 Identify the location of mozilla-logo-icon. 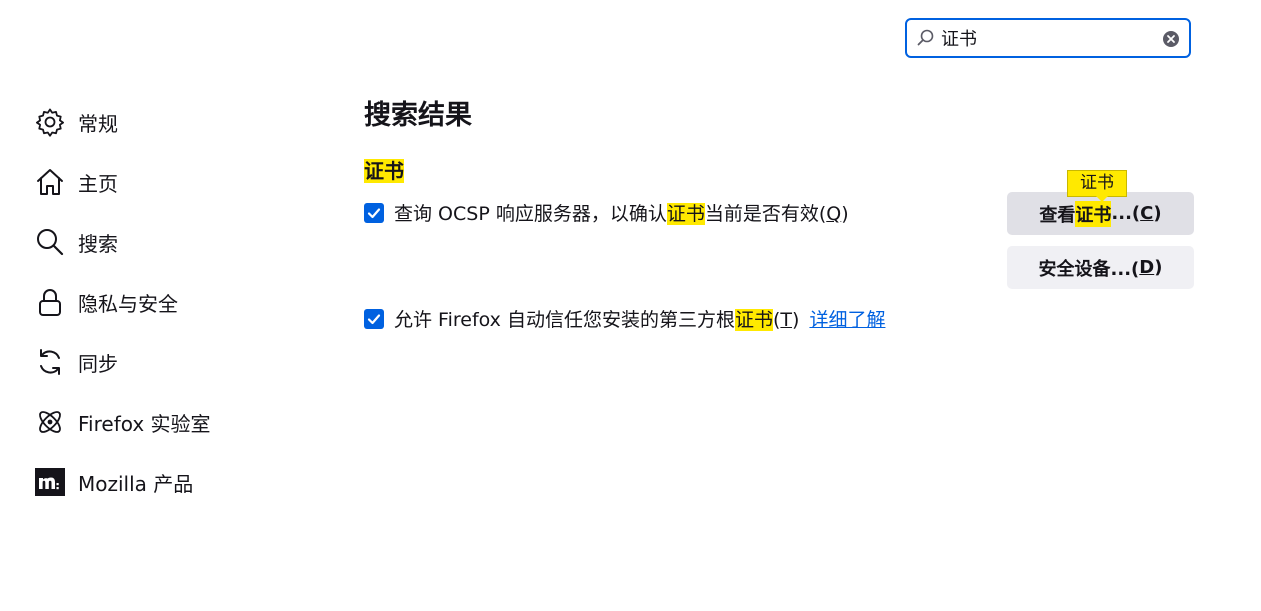
(50, 482).